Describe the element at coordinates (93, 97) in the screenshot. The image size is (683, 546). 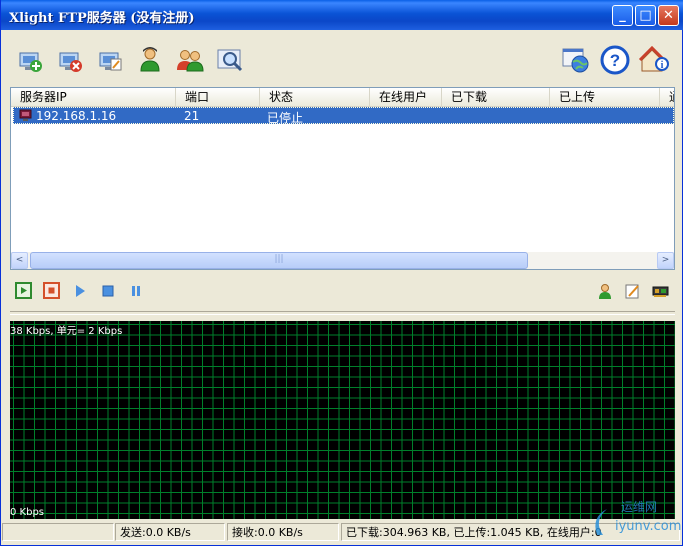
I see `column-header-server-ip: 服务器IP` at that location.